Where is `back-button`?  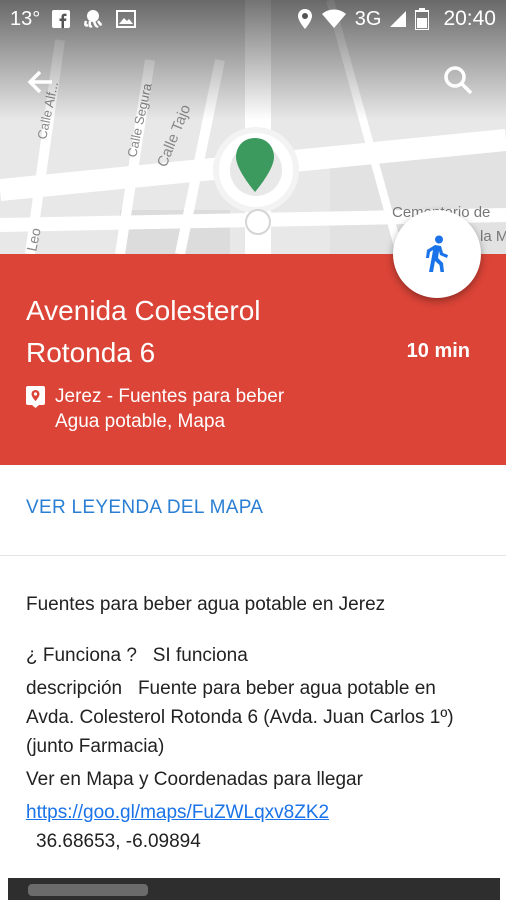 back-button is located at coordinates (44, 86).